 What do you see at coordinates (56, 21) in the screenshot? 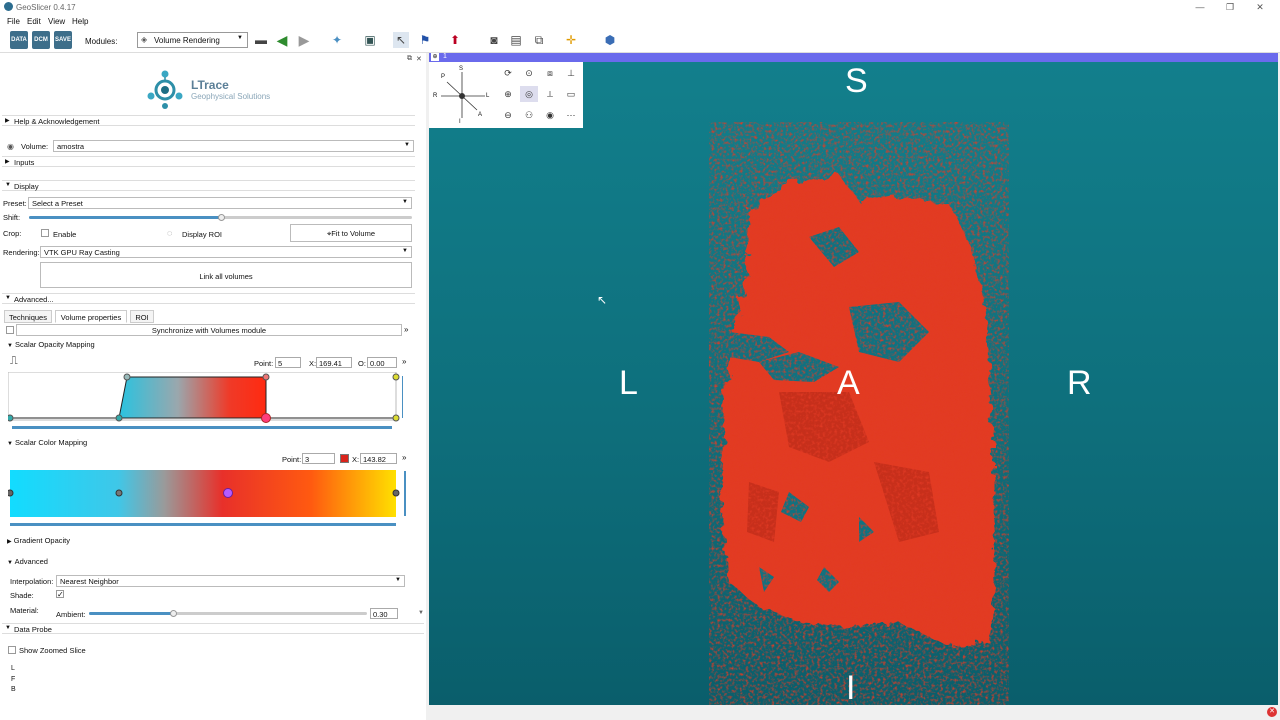
I see `menu-view: View` at bounding box center [56, 21].